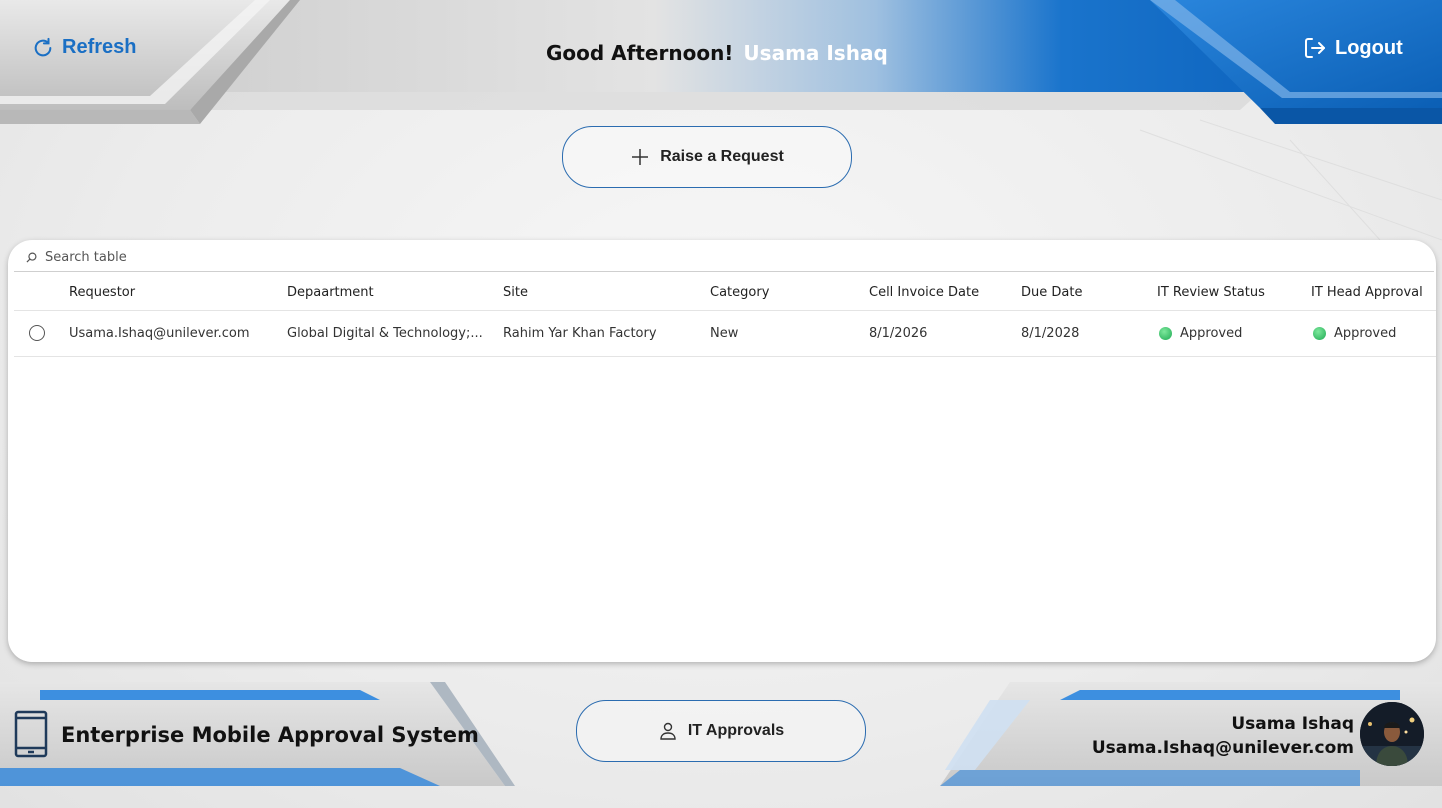  Describe the element at coordinates (1050, 333) in the screenshot. I see `cell-due-date: 8/1/2028` at that location.